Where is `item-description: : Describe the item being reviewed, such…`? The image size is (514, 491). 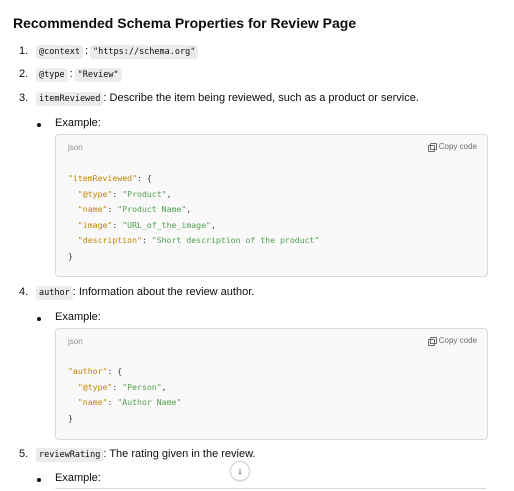 item-description: : Describe the item being reviewed, such… is located at coordinates (261, 98).